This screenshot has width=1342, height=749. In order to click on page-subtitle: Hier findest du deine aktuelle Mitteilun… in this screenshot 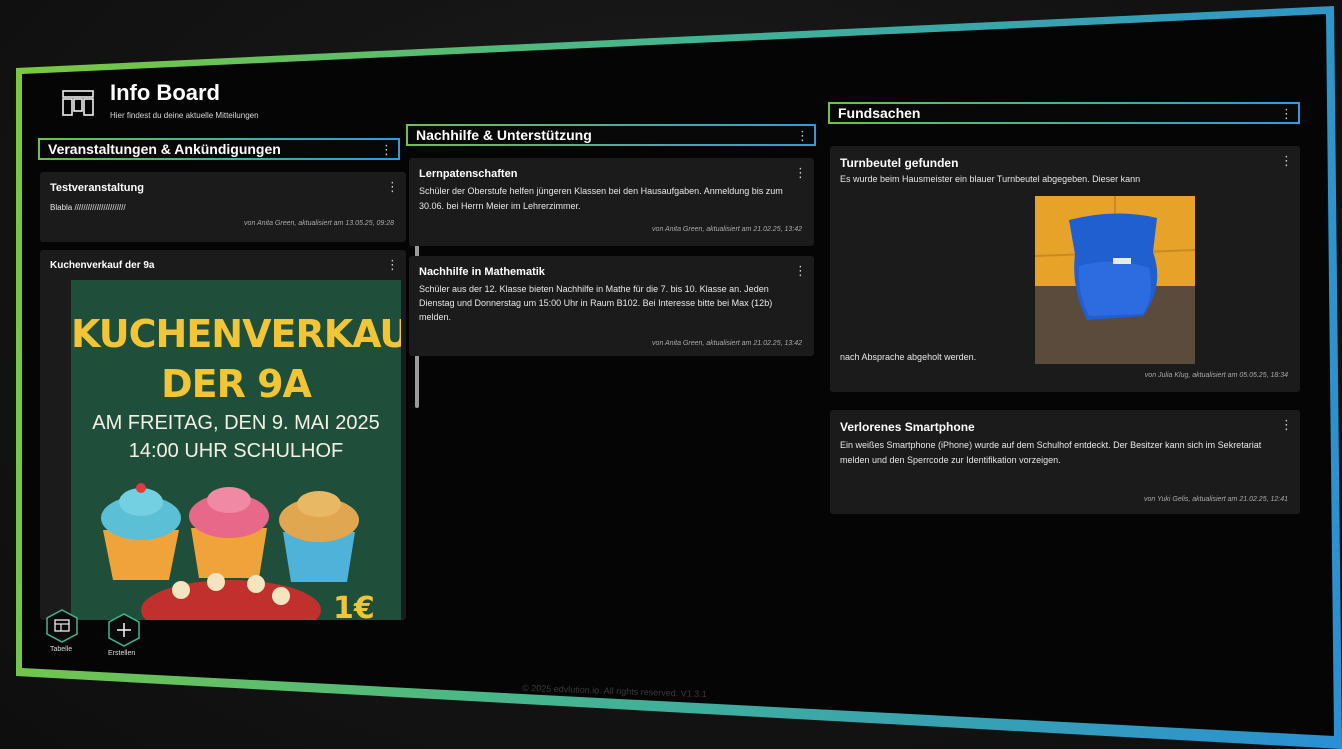, I will do `click(184, 115)`.